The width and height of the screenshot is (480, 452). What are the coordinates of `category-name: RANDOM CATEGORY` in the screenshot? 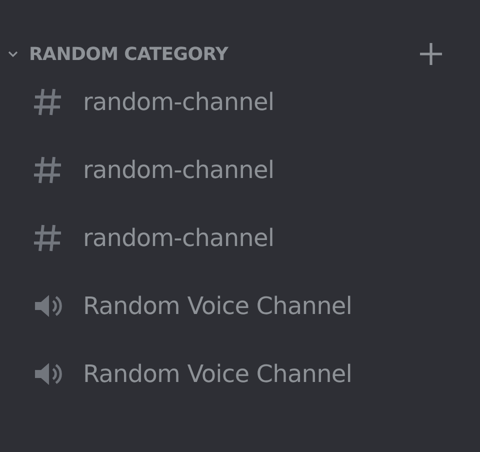 It's located at (224, 54).